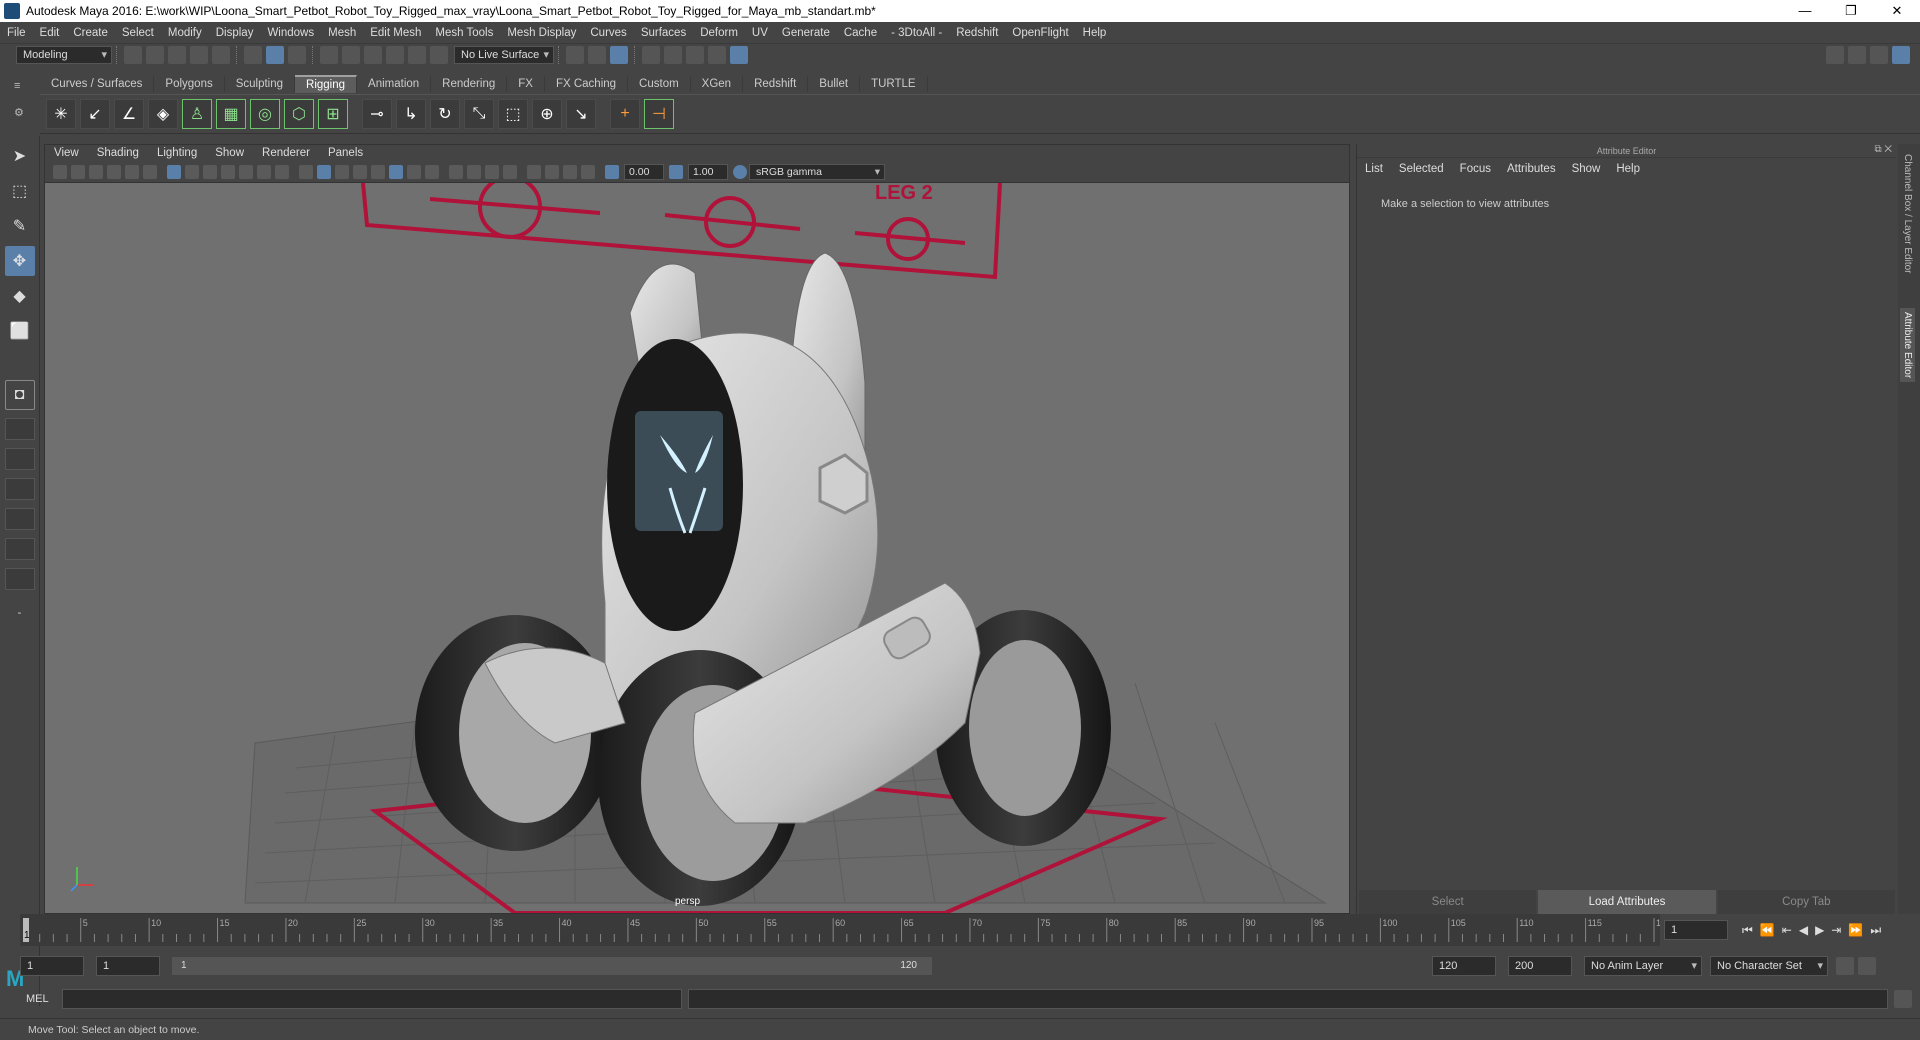 The width and height of the screenshot is (1920, 1040). I want to click on step-back-icon: ⏪, so click(1771, 930).